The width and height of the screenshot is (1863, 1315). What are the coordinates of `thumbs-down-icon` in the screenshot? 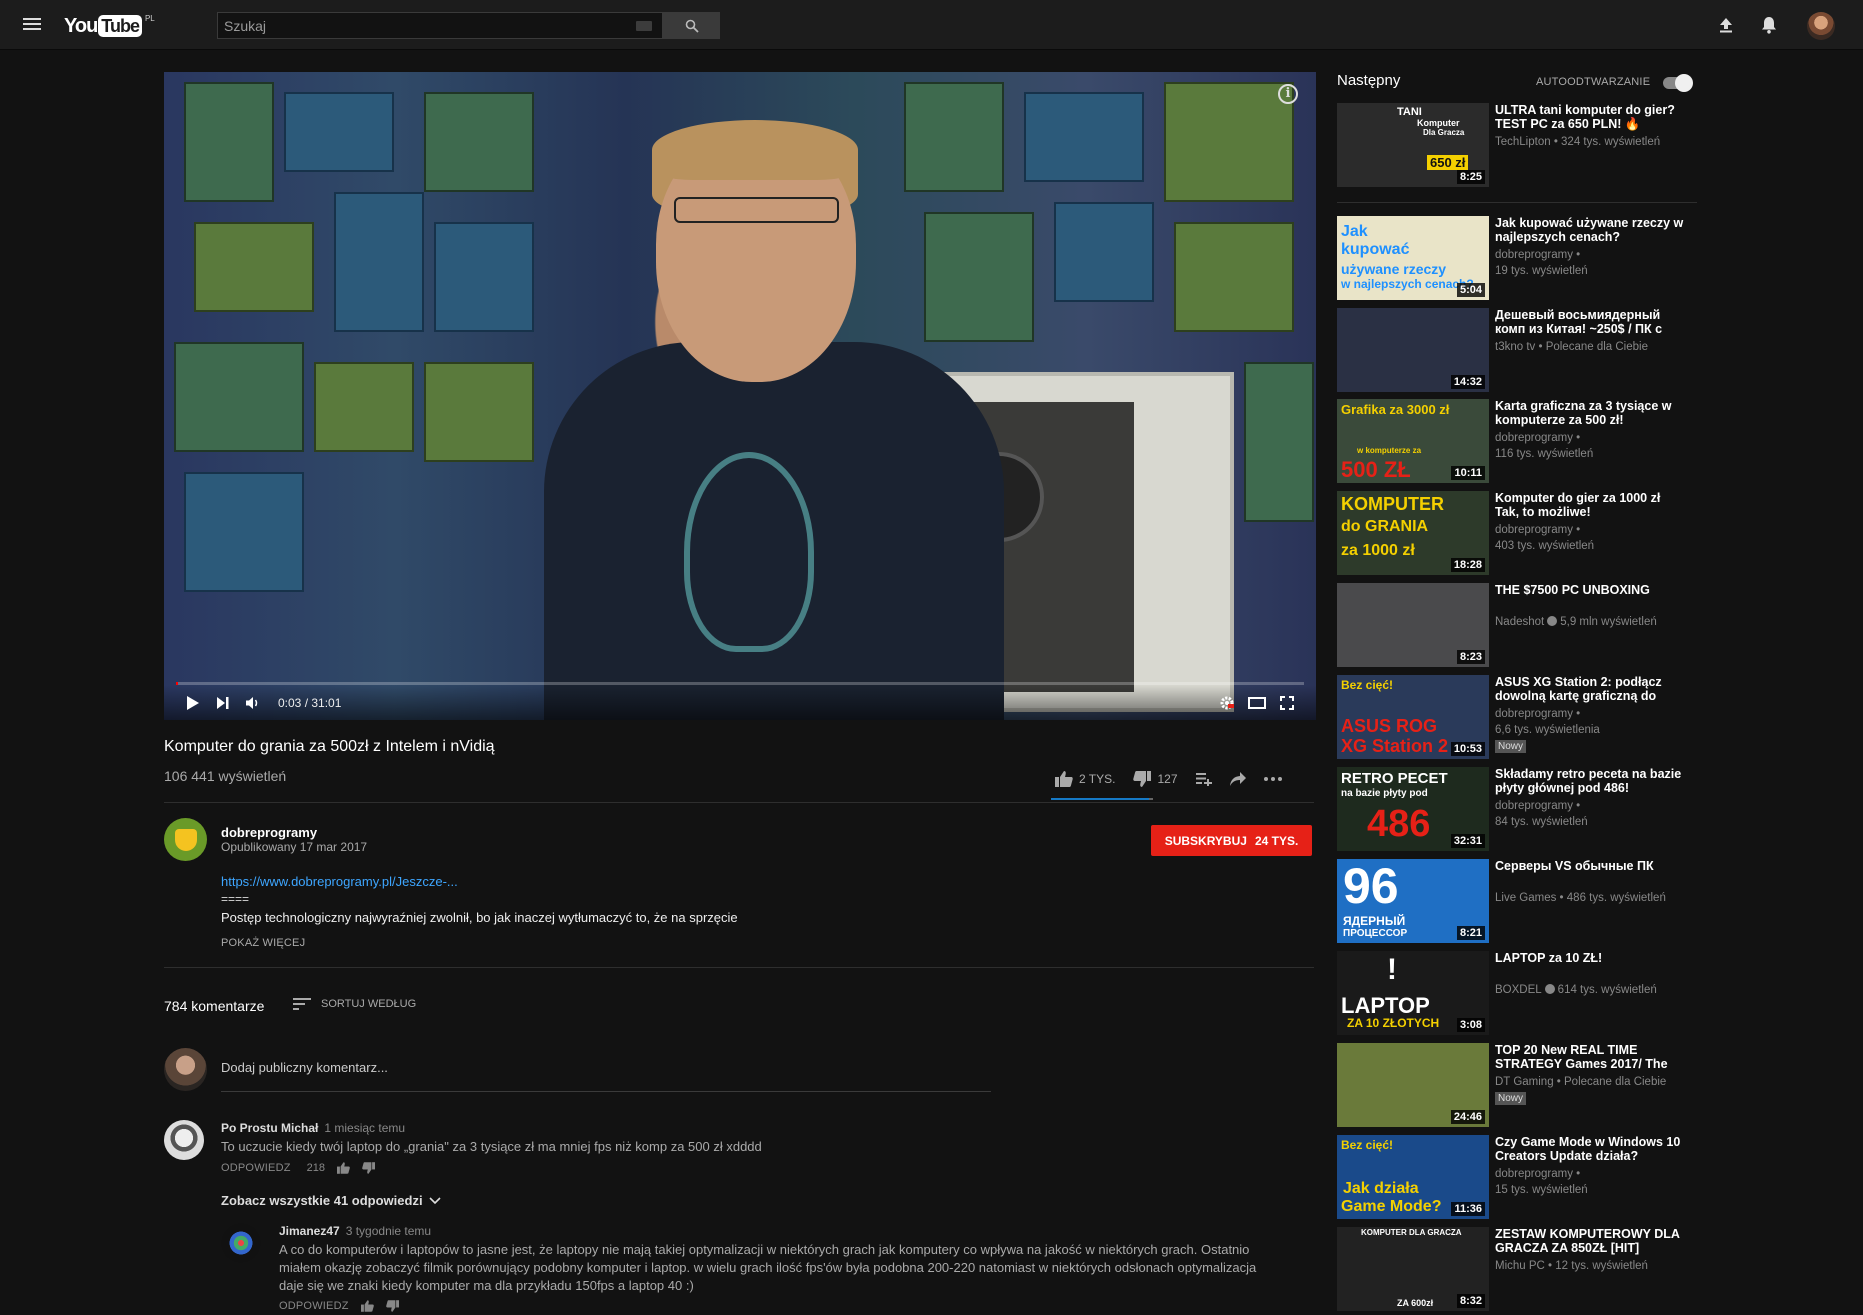 It's located at (1142, 779).